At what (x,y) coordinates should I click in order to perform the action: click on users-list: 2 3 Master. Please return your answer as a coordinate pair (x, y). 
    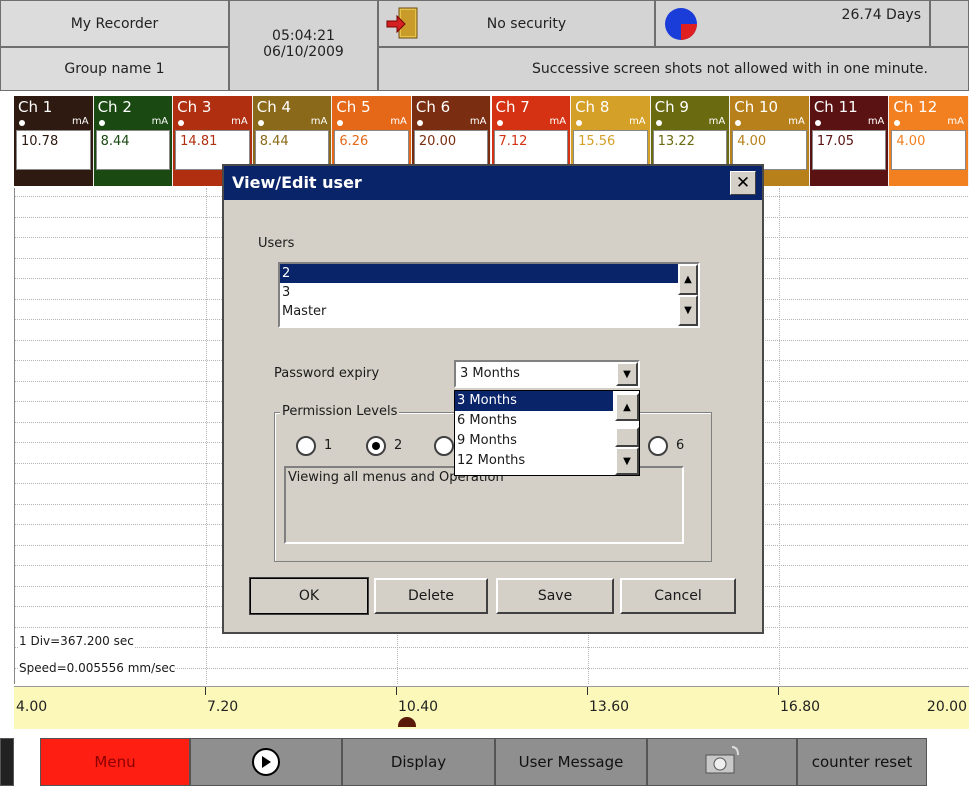
    Looking at the image, I should click on (479, 292).